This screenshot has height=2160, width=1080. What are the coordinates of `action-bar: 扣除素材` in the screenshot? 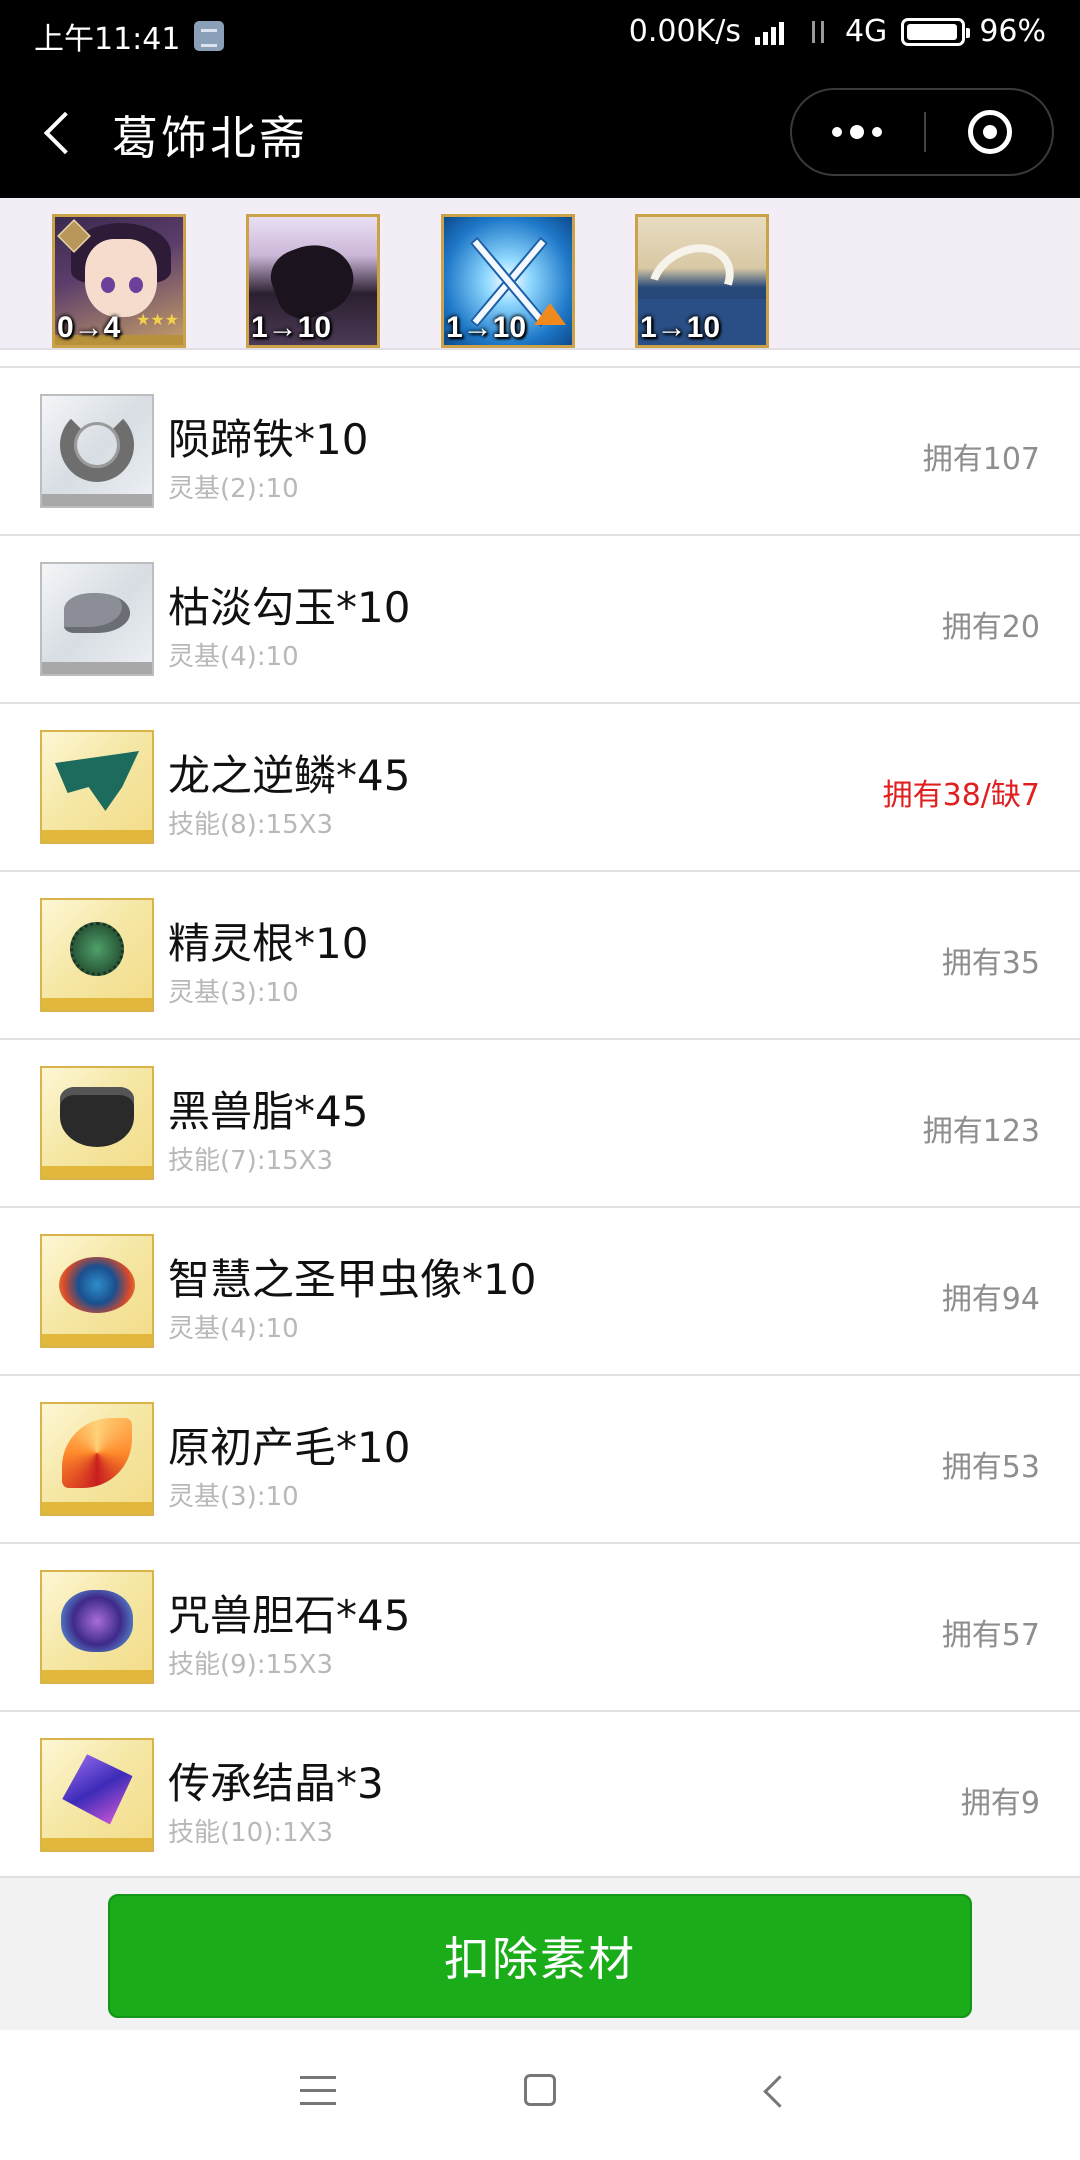 It's located at (540, 1953).